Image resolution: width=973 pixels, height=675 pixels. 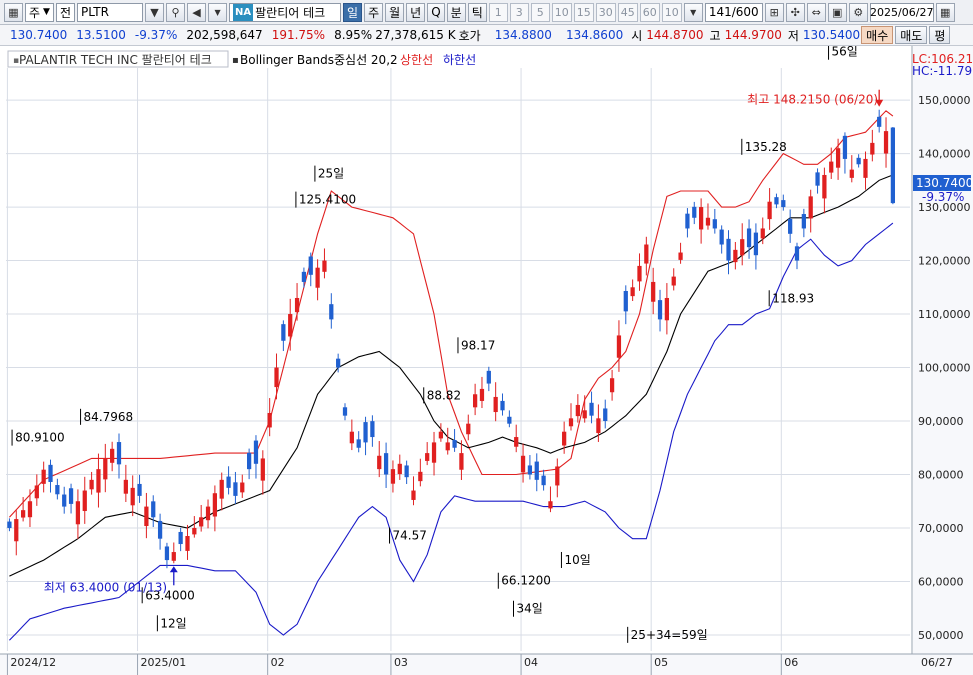 What do you see at coordinates (235, 60) in the screenshot?
I see `legend-grip-icon: ▪` at bounding box center [235, 60].